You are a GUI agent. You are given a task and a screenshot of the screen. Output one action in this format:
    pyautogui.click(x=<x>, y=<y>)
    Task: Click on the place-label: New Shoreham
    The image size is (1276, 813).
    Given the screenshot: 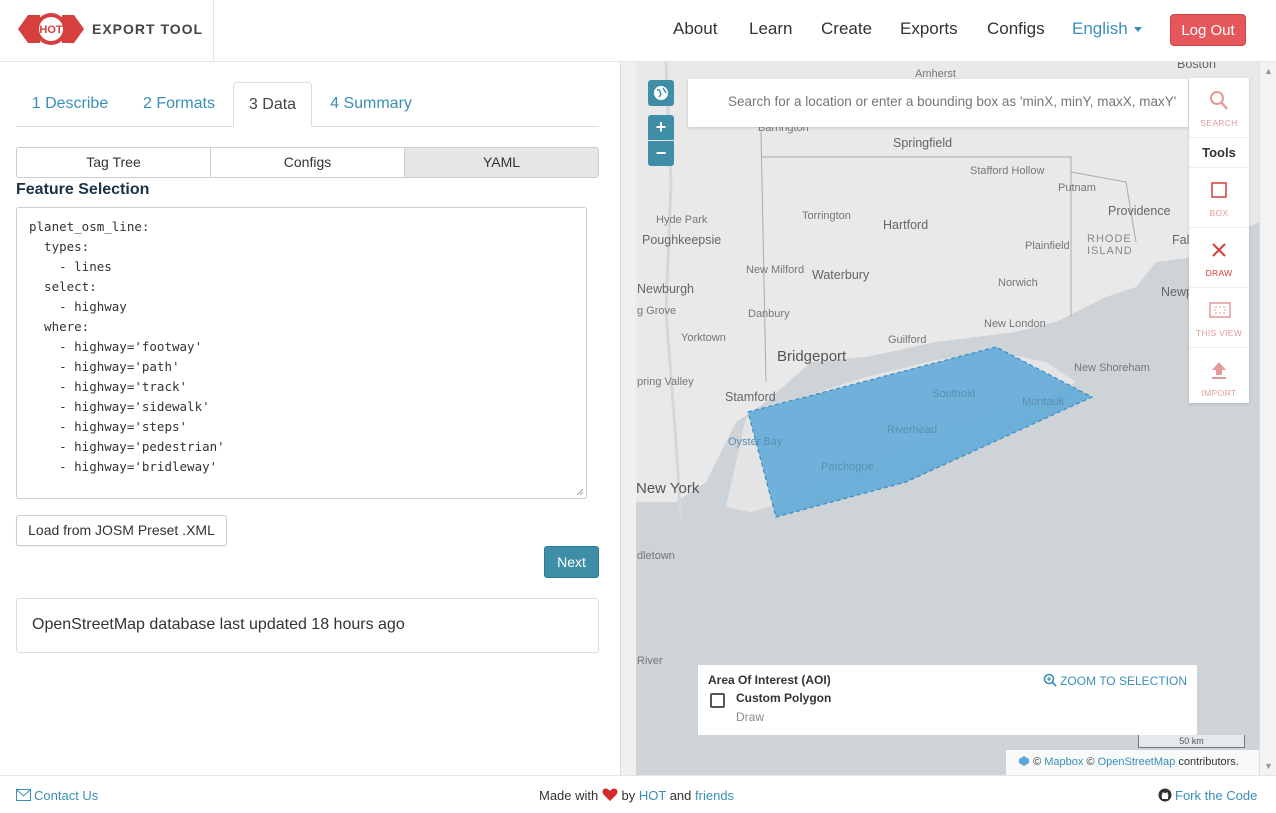 What is the action you would take?
    pyautogui.click(x=1112, y=368)
    